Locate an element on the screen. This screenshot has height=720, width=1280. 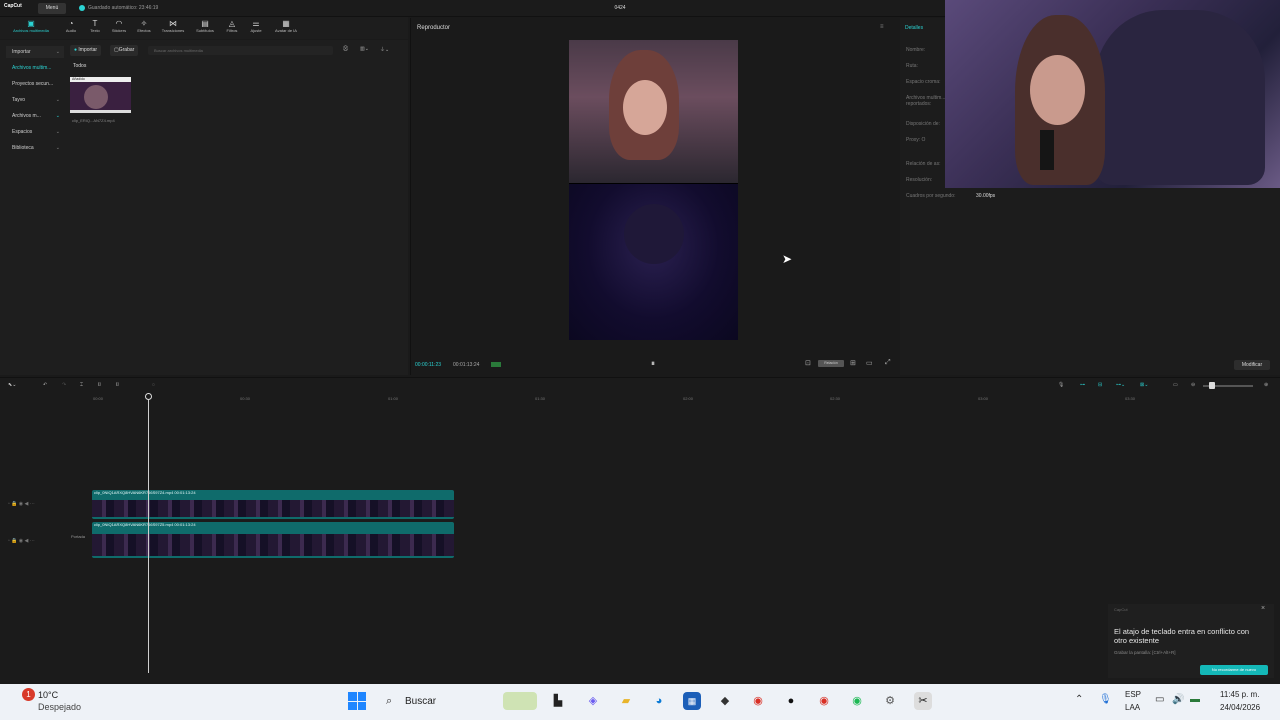
tool-ai-avatar: ▦ Avatar de IA is located at coordinates (286, 29).